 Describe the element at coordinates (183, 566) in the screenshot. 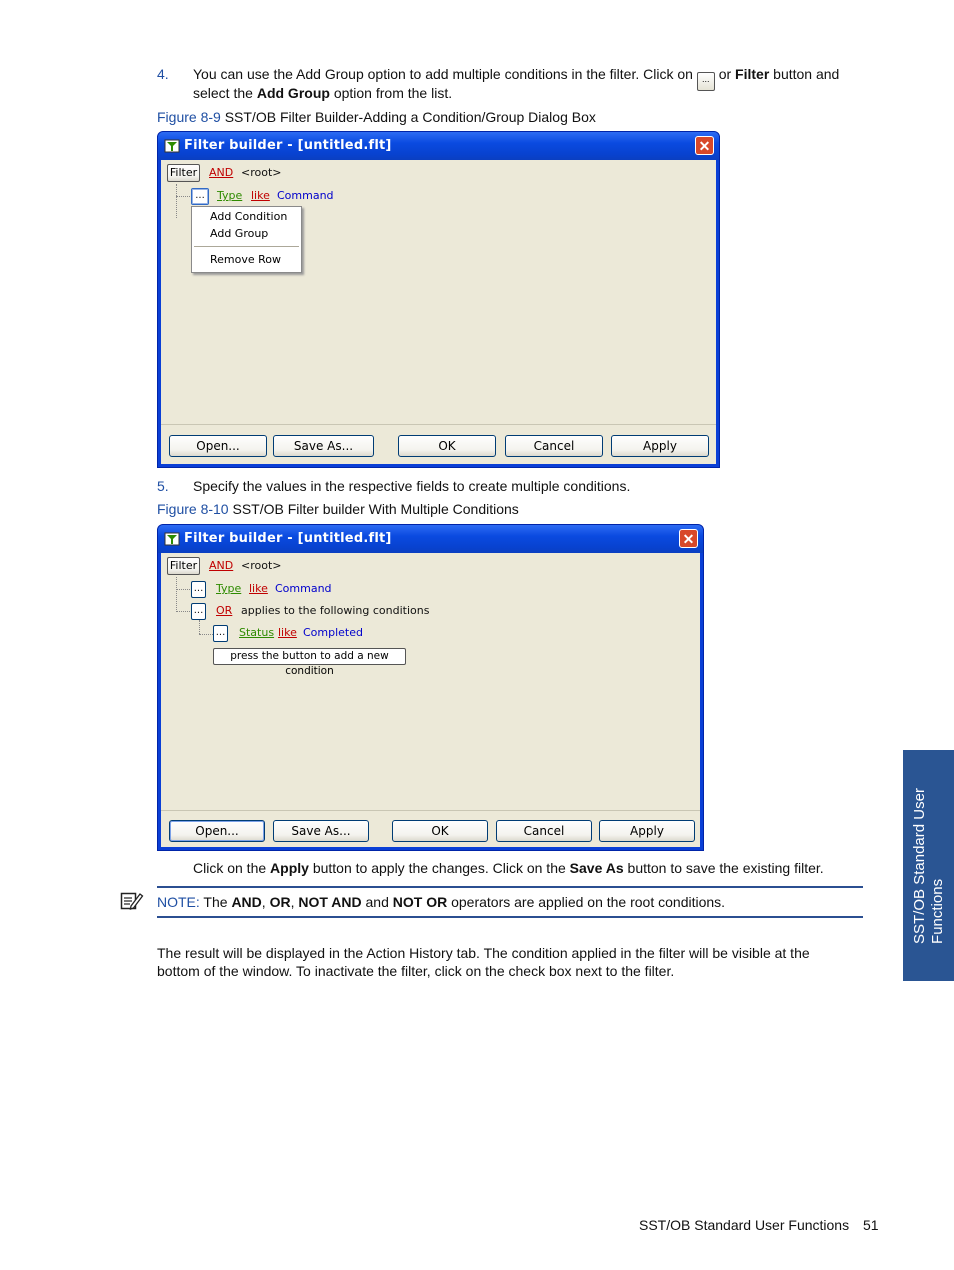

I see `dialog-2-filter-button: Filter` at that location.